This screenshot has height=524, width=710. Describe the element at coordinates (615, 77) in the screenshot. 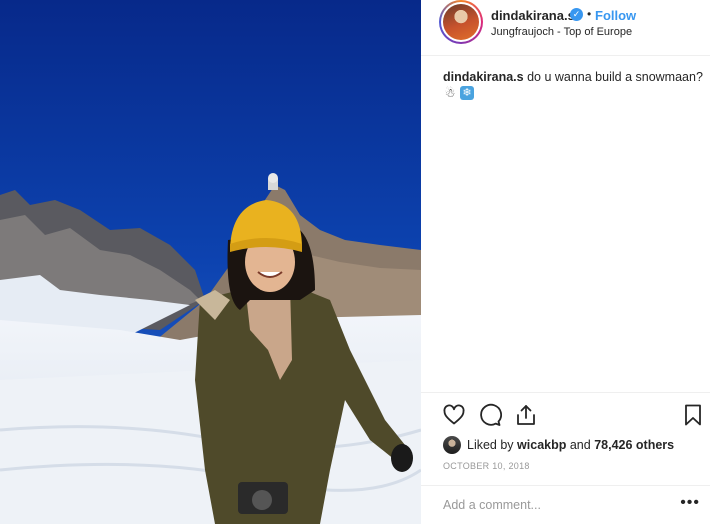

I see `caption-text: do u wanna build a snowmaan?` at that location.